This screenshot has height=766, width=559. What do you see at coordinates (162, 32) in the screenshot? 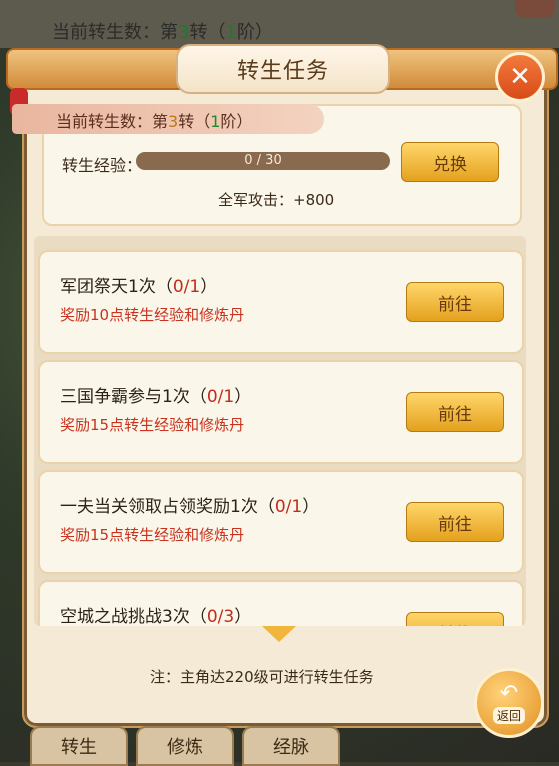
I see `background-rebirth-status: 当前转生数：第3转（1阶）` at bounding box center [162, 32].